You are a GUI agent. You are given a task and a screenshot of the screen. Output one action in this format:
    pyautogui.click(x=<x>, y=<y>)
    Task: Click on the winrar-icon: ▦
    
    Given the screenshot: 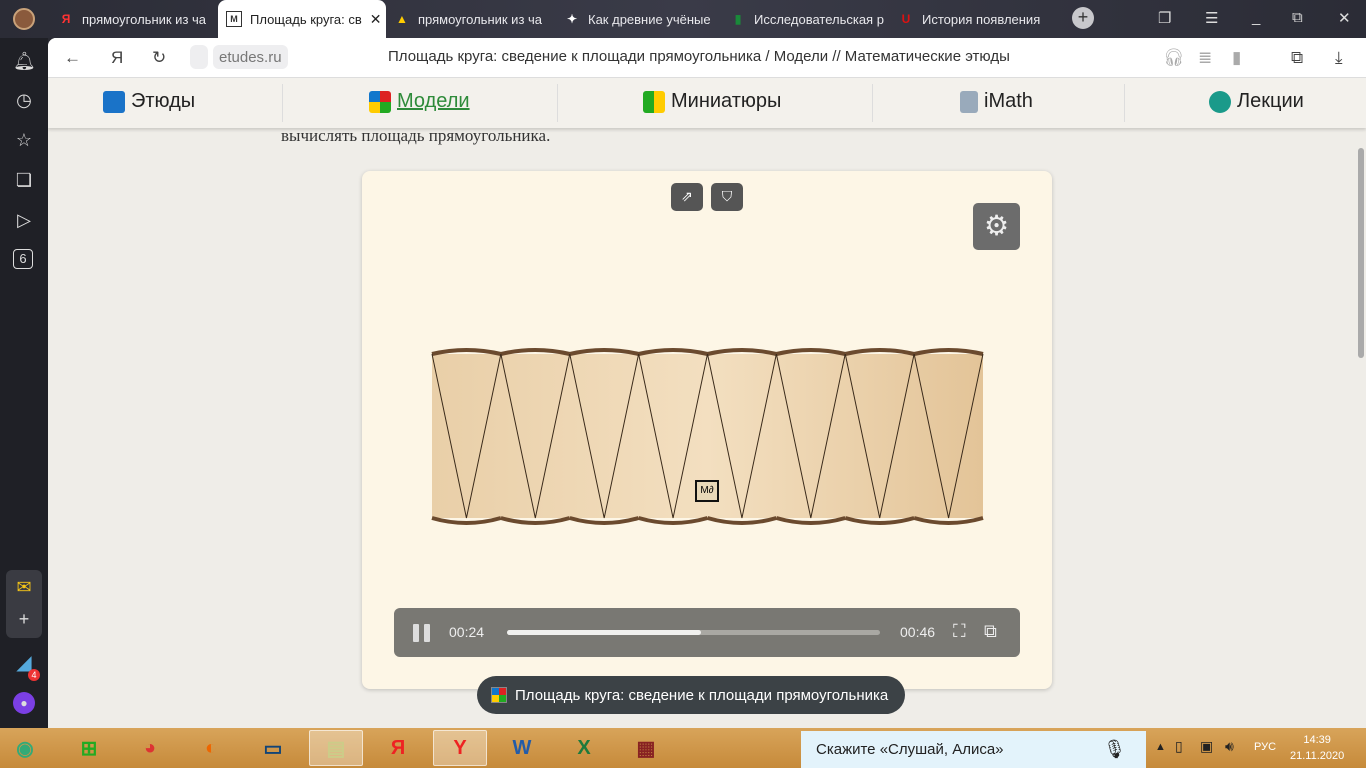 What is the action you would take?
    pyautogui.click(x=646, y=748)
    